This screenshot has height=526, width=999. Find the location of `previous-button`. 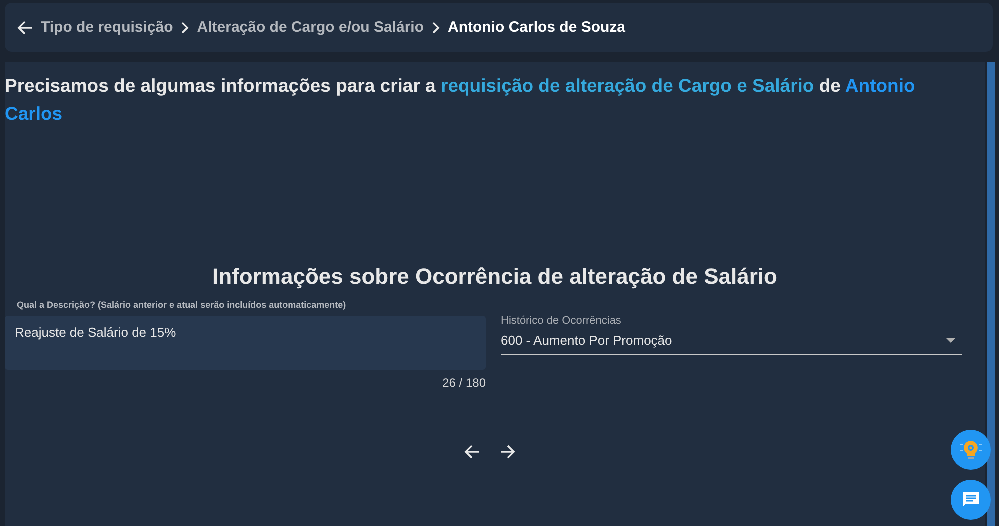

previous-button is located at coordinates (472, 452).